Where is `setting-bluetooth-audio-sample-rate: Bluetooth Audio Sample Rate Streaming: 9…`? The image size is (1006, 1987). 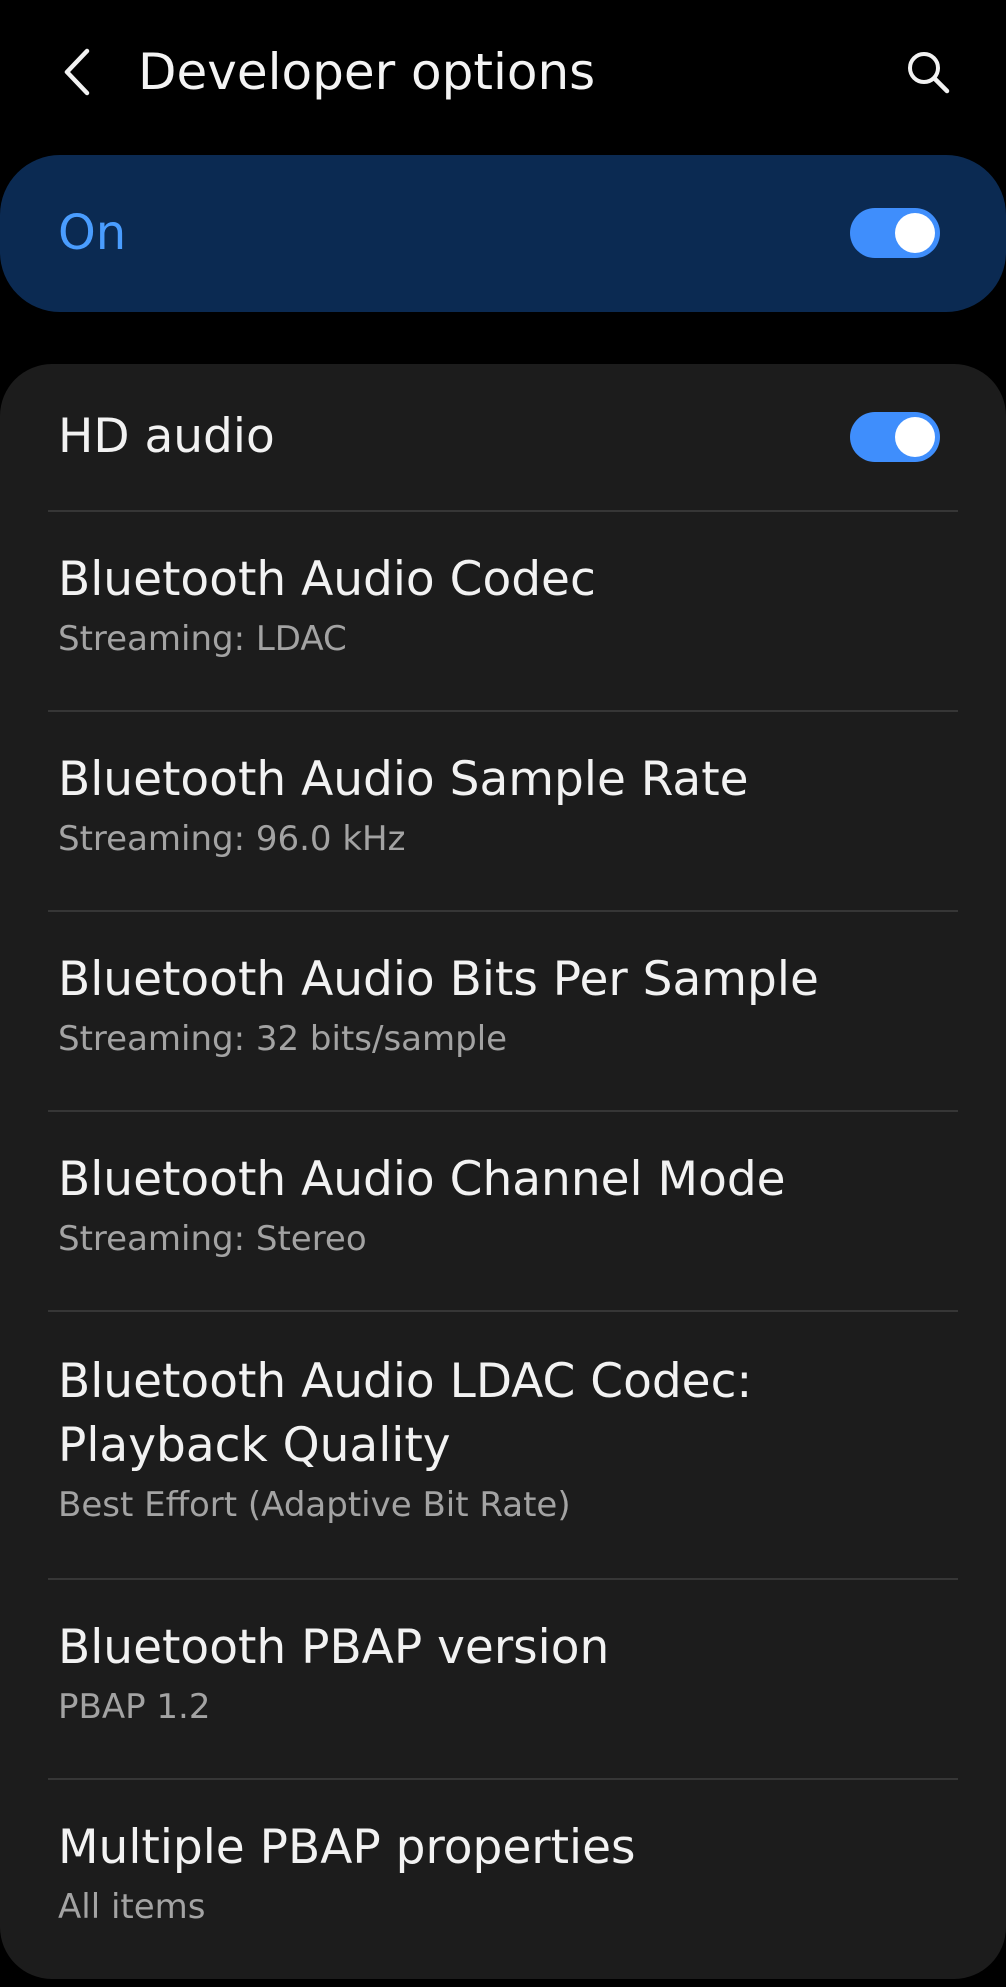 setting-bluetooth-audio-sample-rate: Bluetooth Audio Sample Rate Streaming: 9… is located at coordinates (503, 811).